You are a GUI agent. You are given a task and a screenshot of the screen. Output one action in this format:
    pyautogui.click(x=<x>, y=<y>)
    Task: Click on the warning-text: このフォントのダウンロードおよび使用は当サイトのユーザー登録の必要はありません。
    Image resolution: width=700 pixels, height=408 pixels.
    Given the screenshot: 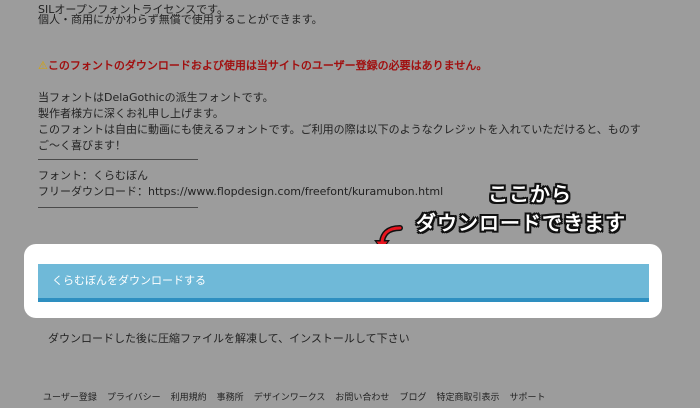 What is the action you would take?
    pyautogui.click(x=267, y=65)
    